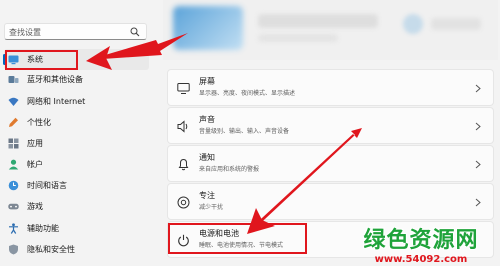  Describe the element at coordinates (207, 119) in the screenshot. I see `card-title: 声音` at that location.